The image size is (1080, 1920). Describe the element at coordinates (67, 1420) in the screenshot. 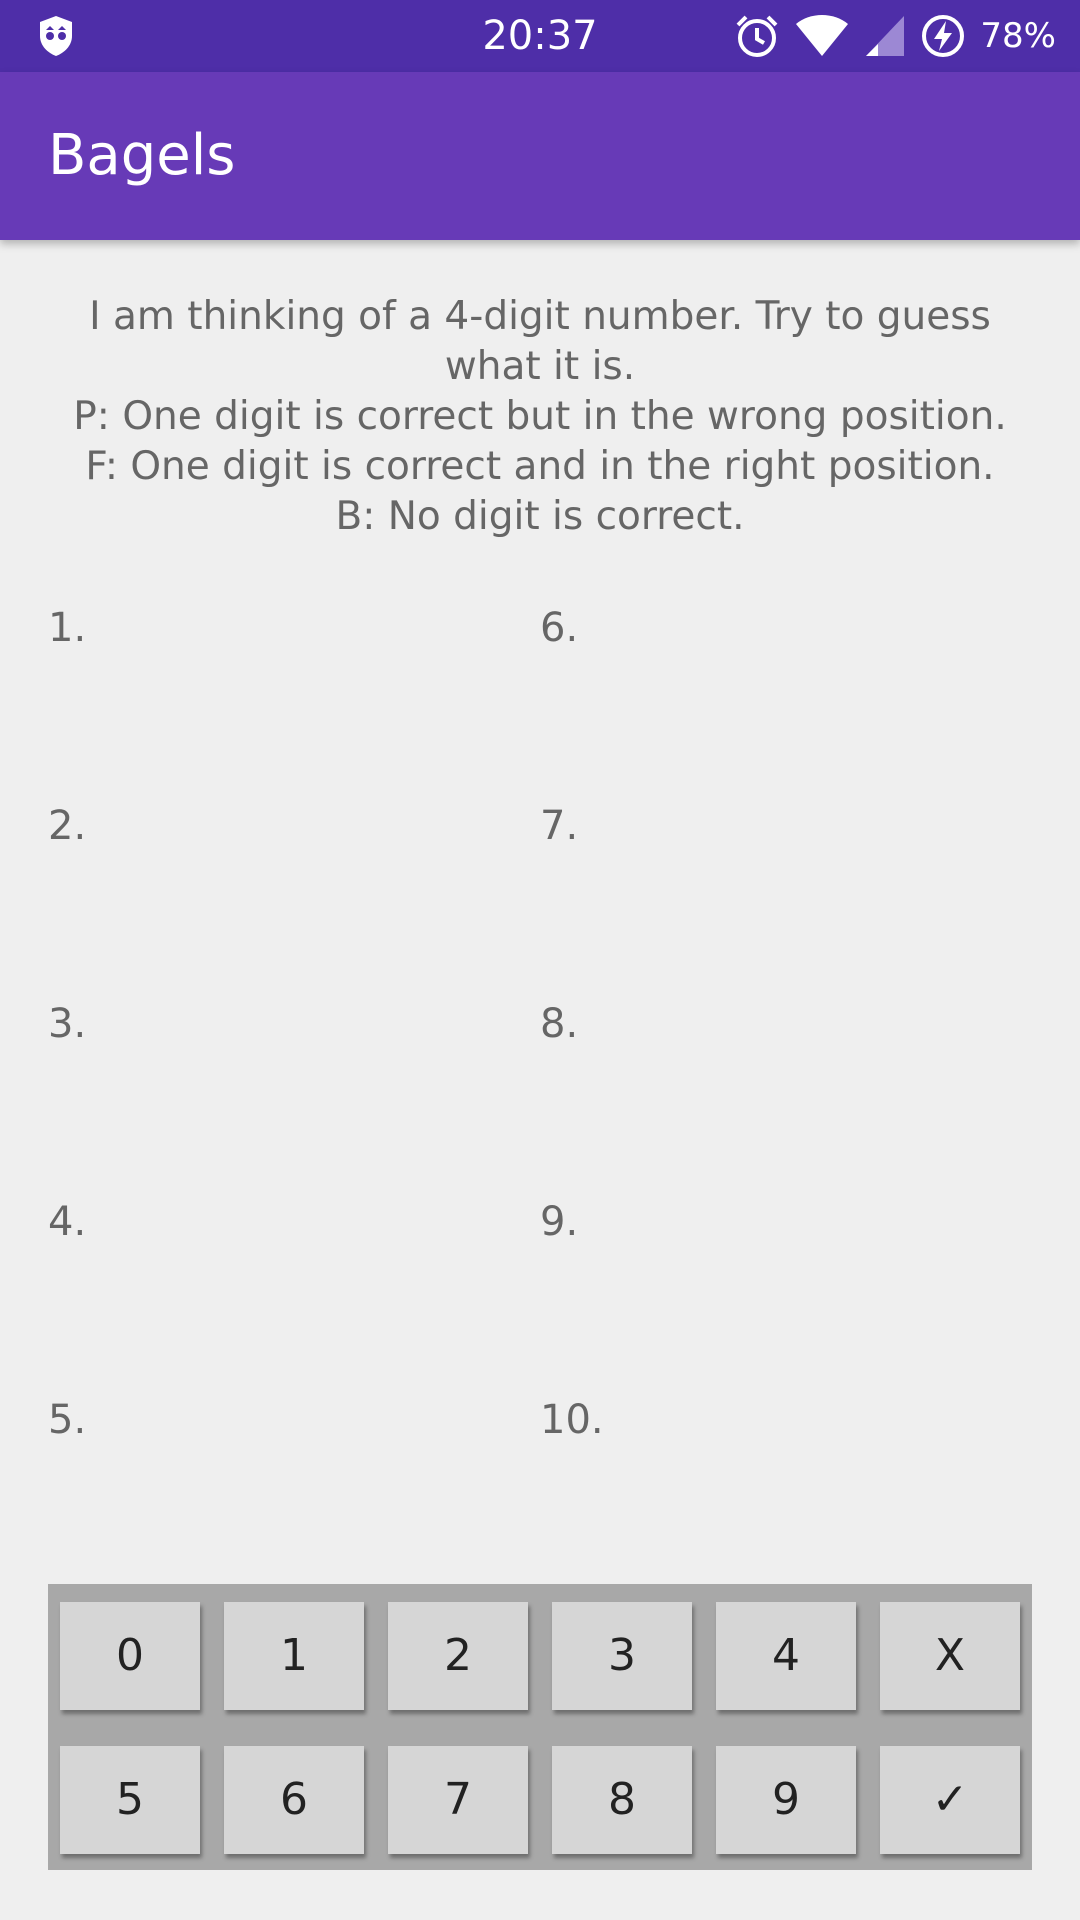

I see `guess-row-5: 5.` at that location.